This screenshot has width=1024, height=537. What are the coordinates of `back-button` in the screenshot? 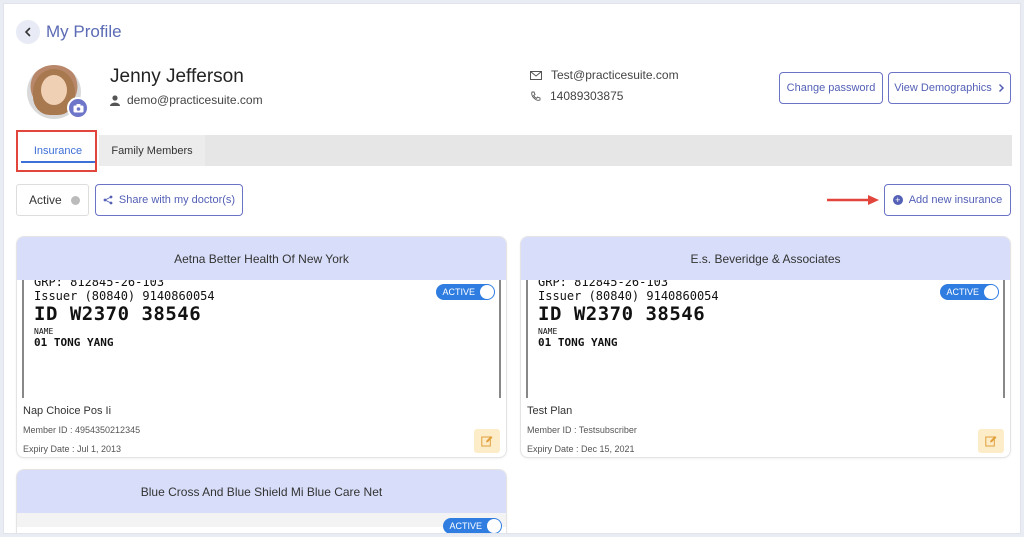 It's located at (28, 32).